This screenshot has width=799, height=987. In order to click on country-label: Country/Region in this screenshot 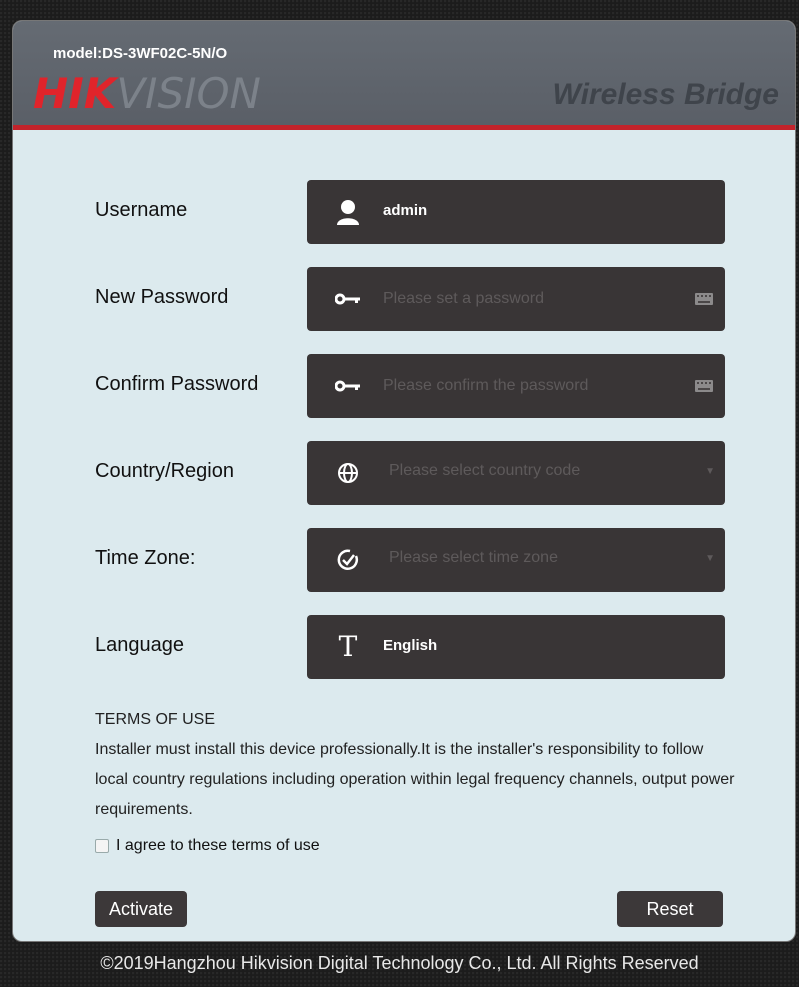, I will do `click(164, 471)`.